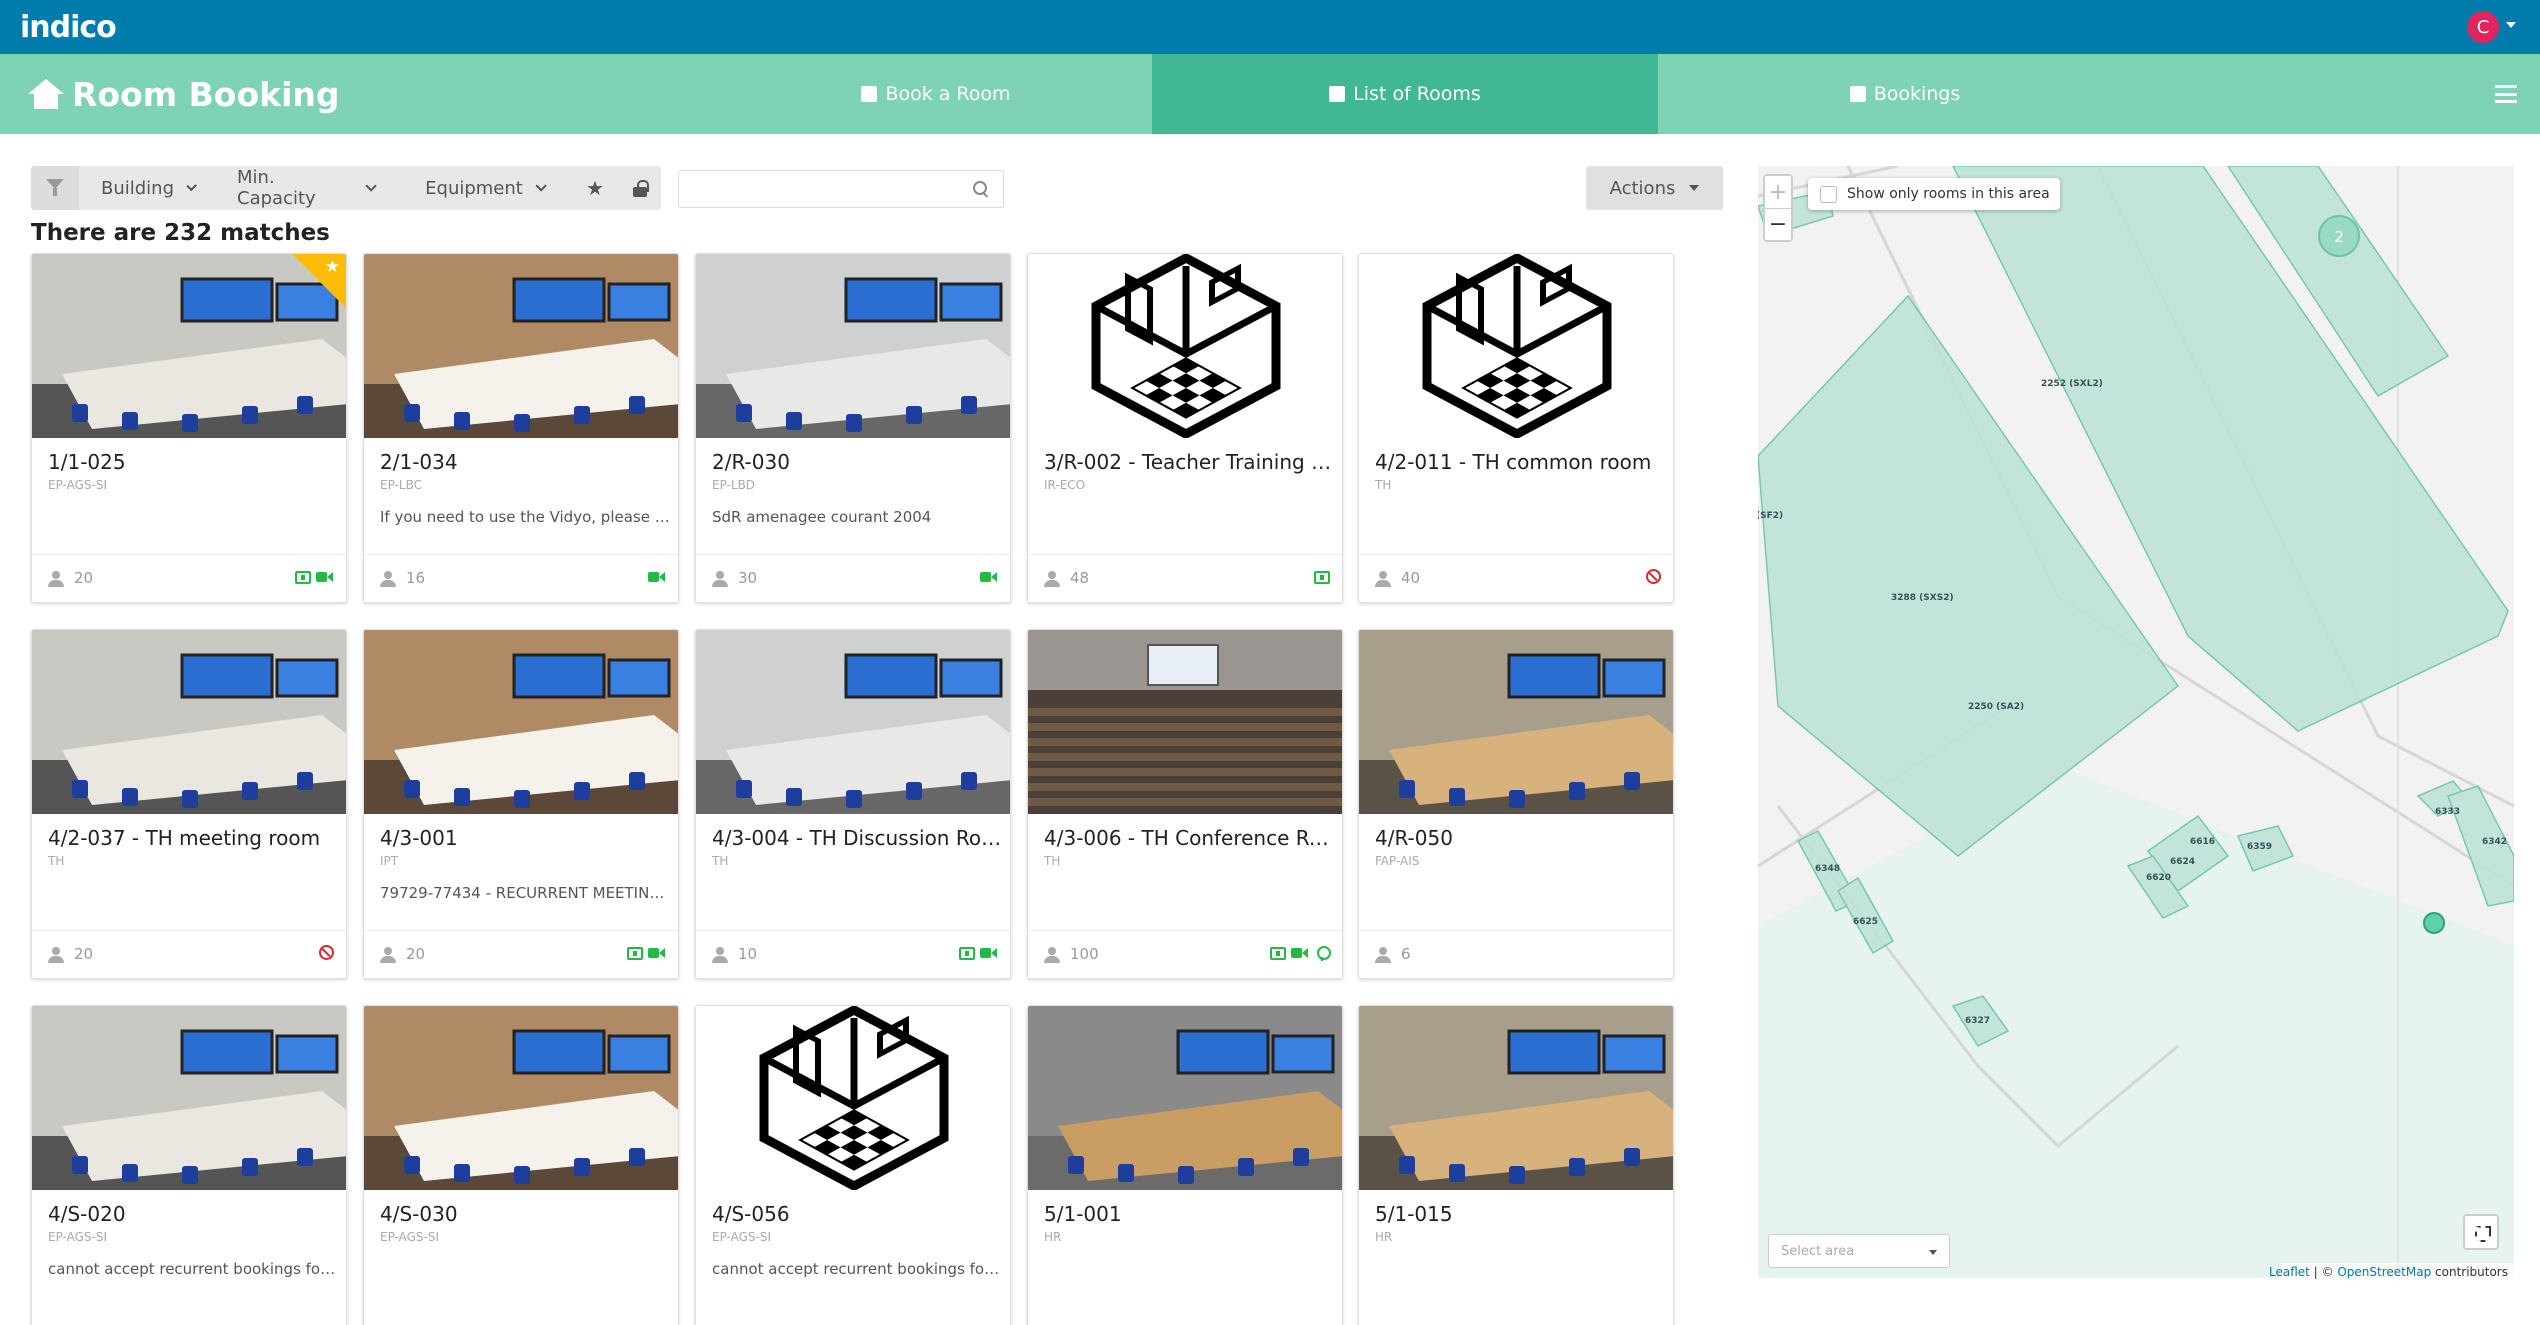  What do you see at coordinates (1270, 27) in the screenshot?
I see `top-bar: indico C` at bounding box center [1270, 27].